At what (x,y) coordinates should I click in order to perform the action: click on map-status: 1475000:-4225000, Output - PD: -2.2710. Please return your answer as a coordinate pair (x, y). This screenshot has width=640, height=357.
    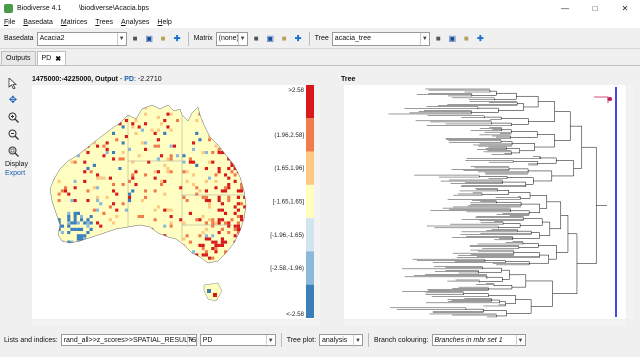
    Looking at the image, I should click on (97, 79).